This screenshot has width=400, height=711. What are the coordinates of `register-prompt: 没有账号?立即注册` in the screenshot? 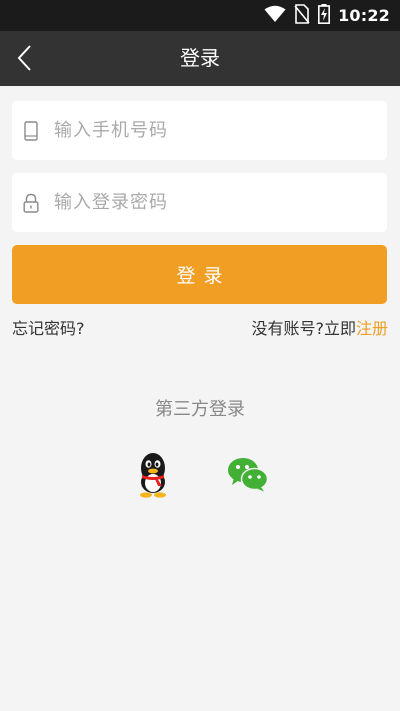 It's located at (319, 327).